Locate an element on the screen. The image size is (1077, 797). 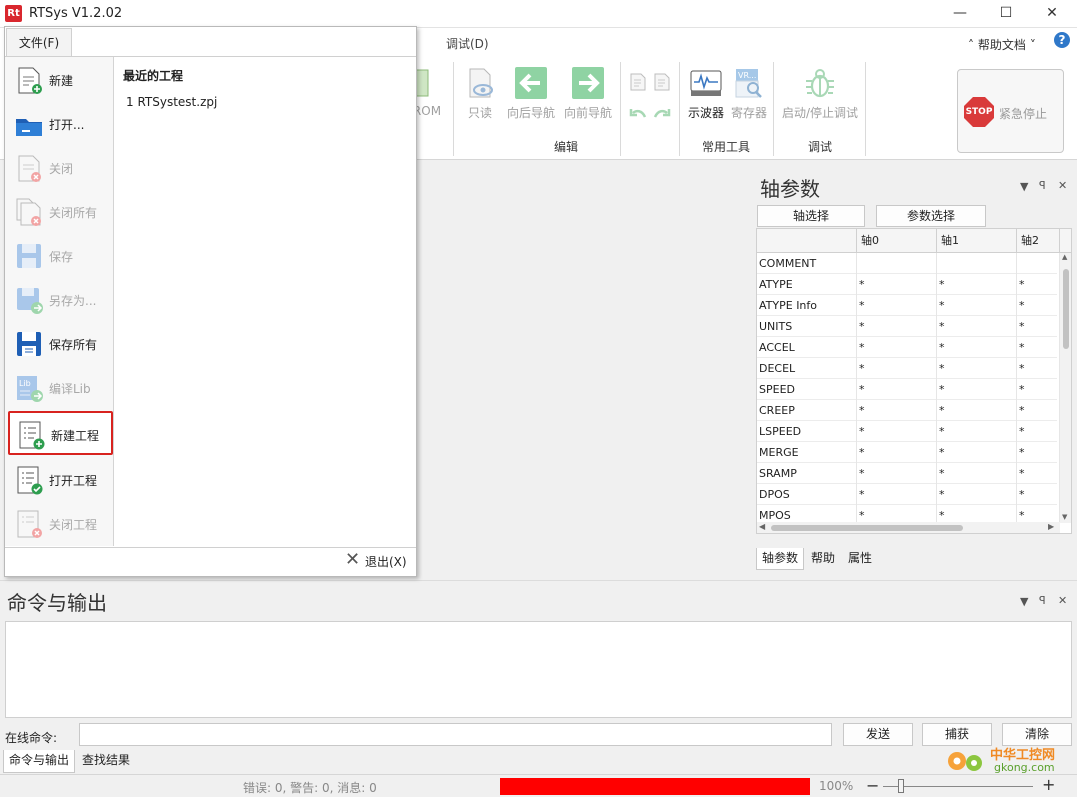
nav-forward-button: 向前导航 is located at coordinates (588, 93).